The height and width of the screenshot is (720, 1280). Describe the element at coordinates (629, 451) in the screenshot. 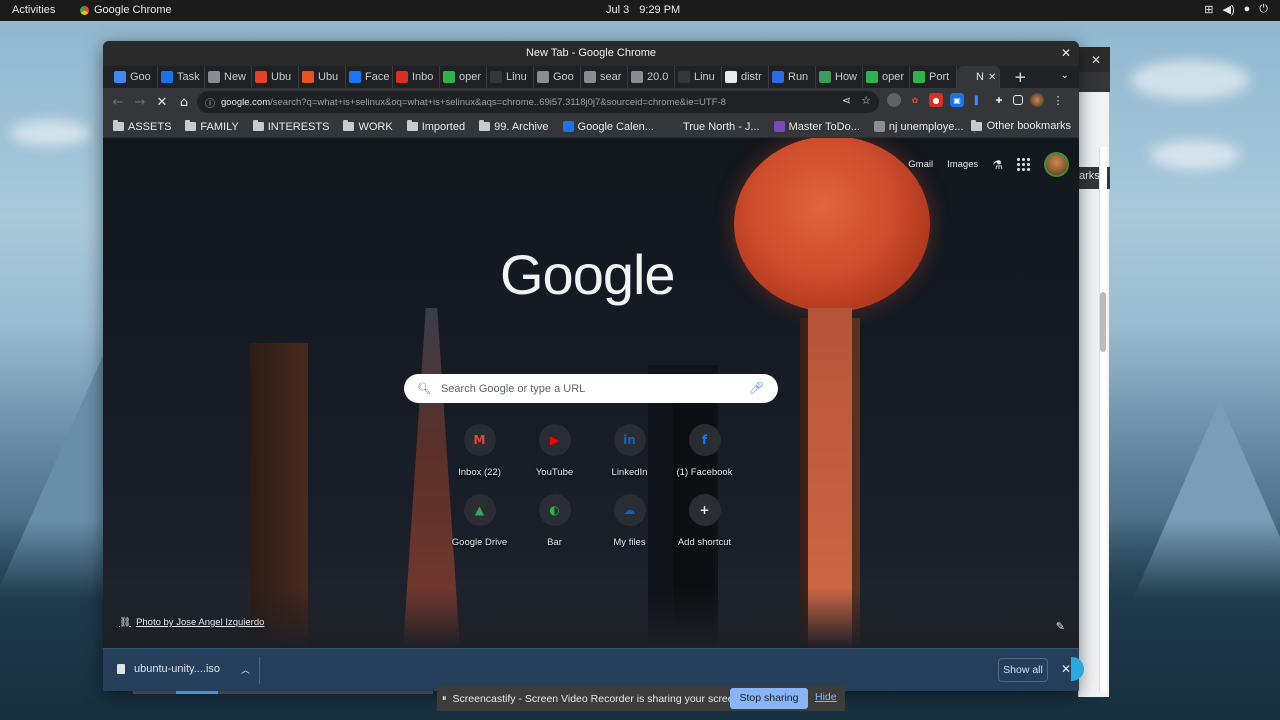

I see `shortcut-tile: in LinkedIn` at that location.